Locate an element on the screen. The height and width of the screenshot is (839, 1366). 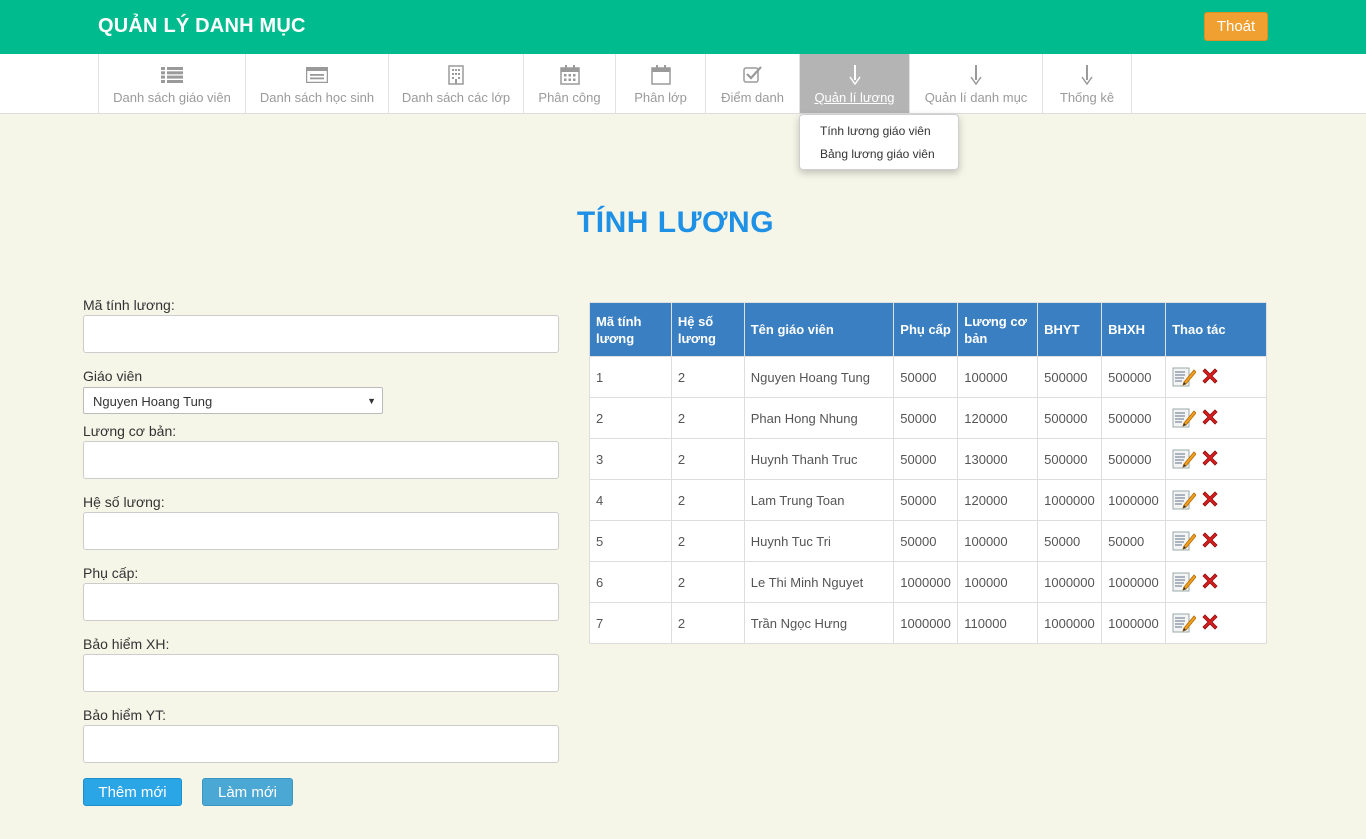
add-button: Thêm mới is located at coordinates (132, 792).